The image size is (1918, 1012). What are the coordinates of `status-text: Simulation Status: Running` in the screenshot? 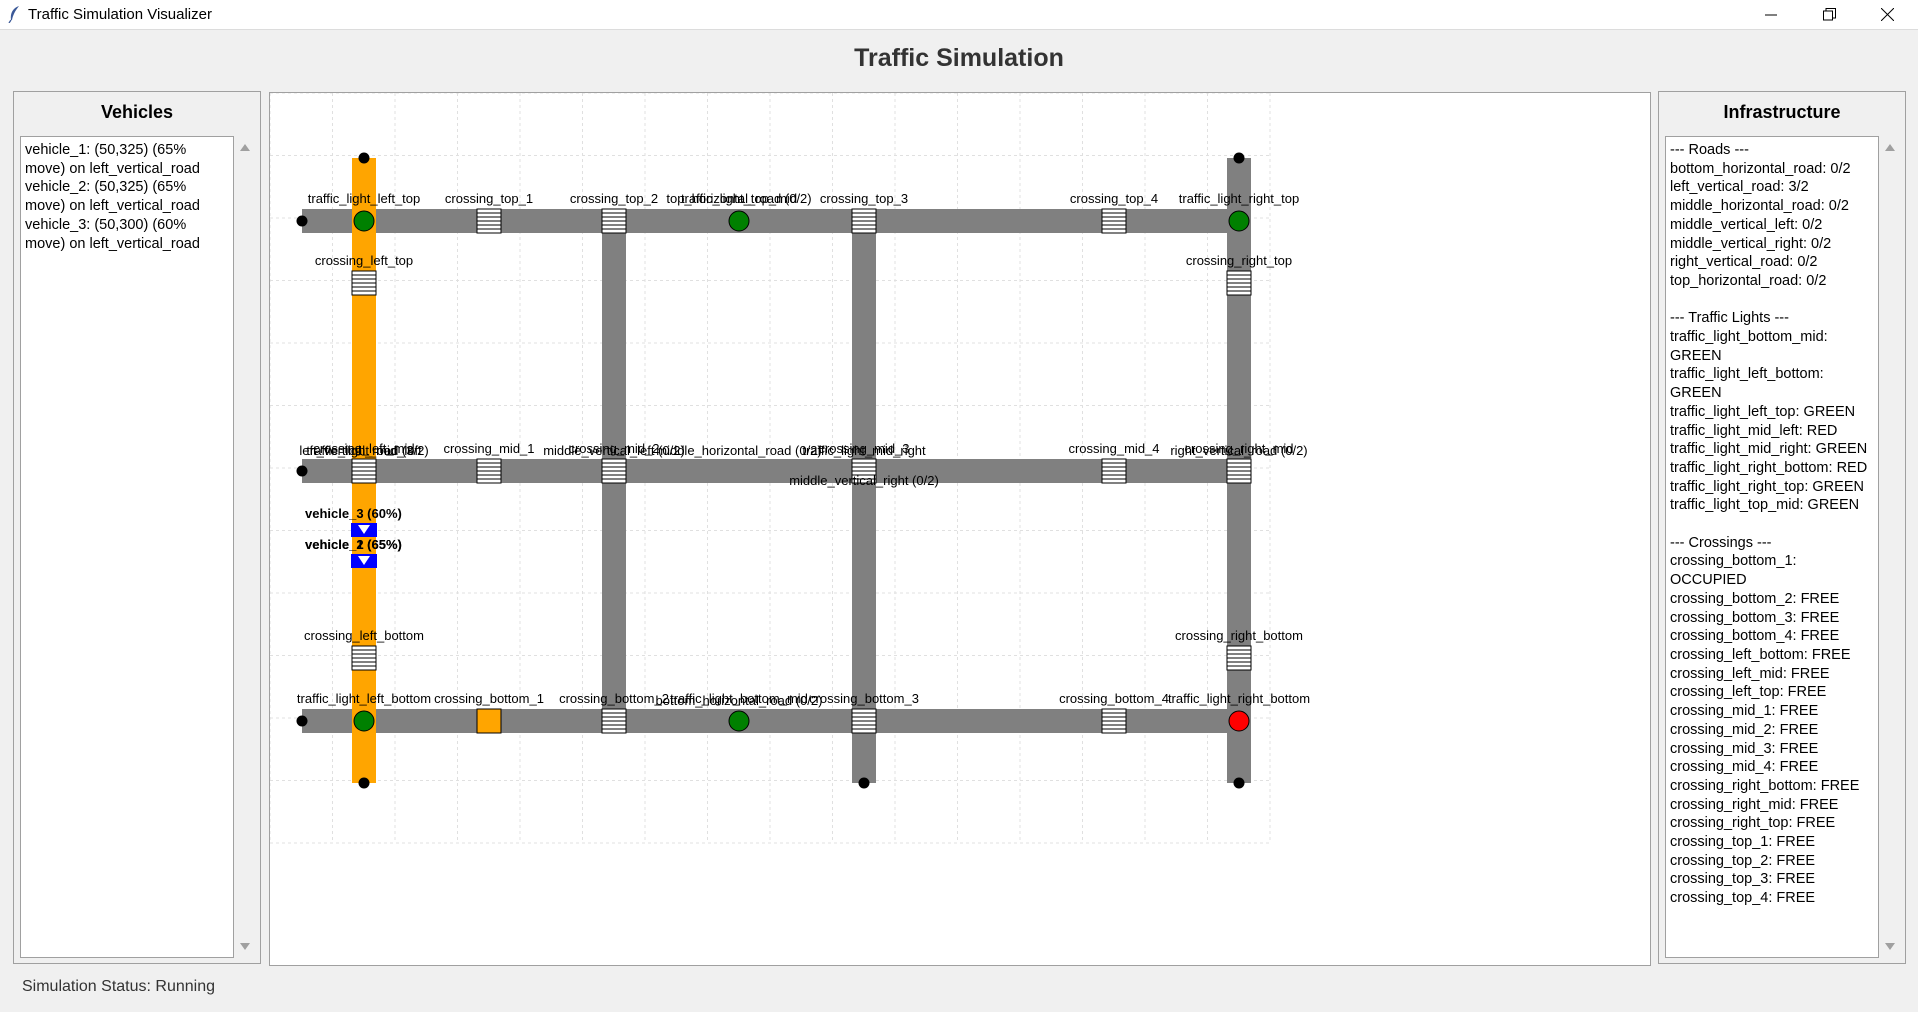 It's located at (118, 986).